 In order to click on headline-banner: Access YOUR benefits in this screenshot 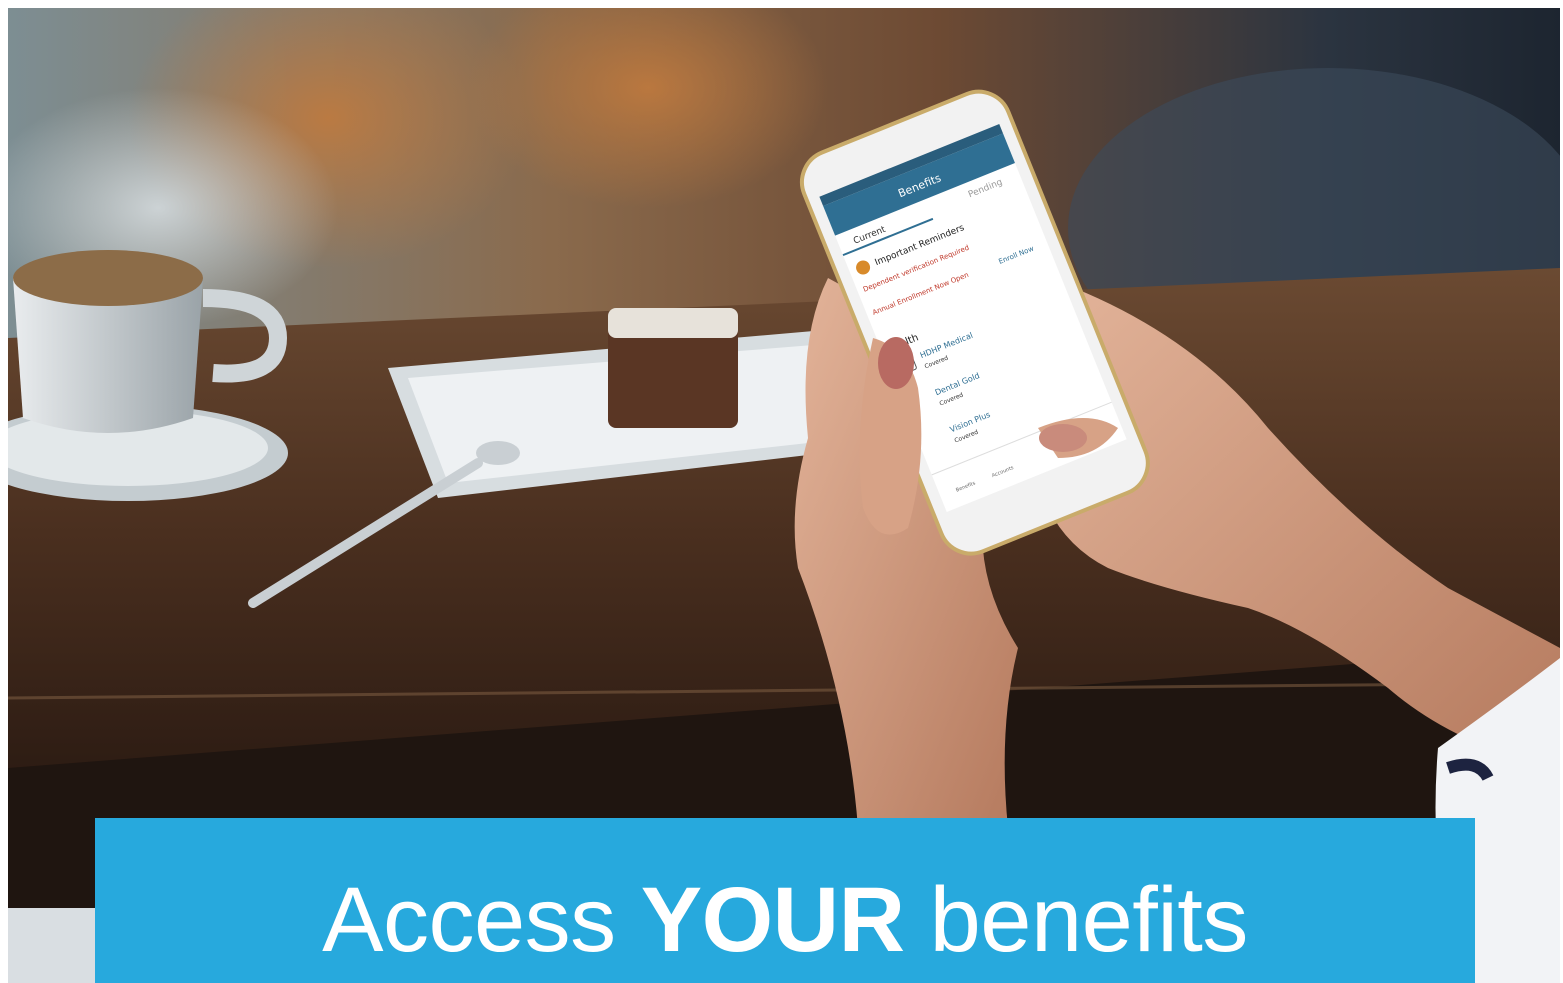, I will do `click(785, 900)`.